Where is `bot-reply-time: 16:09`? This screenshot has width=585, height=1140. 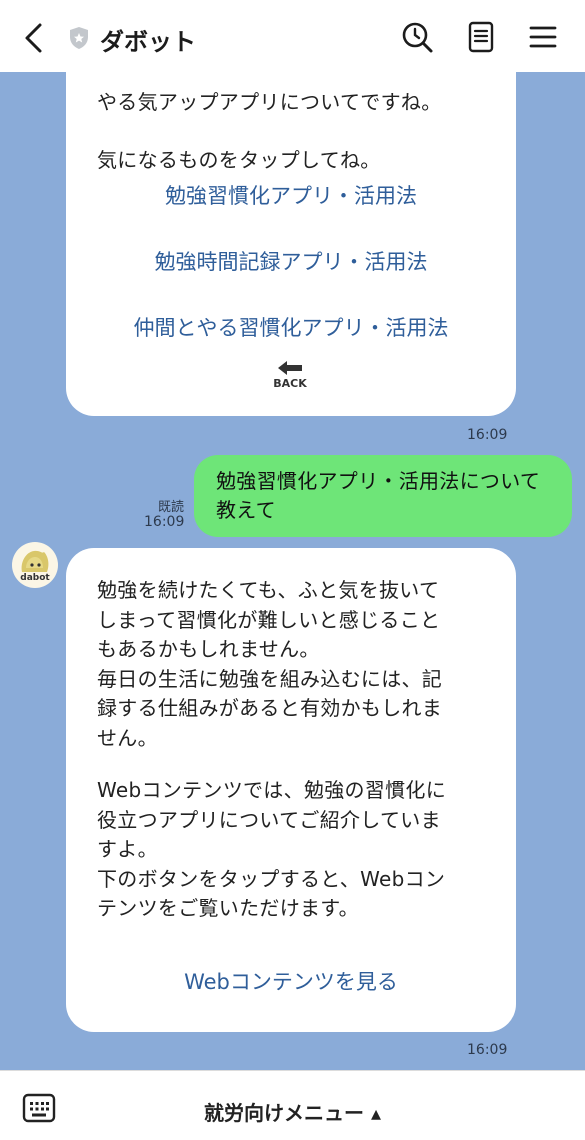
bot-reply-time: 16:09 is located at coordinates (487, 1050).